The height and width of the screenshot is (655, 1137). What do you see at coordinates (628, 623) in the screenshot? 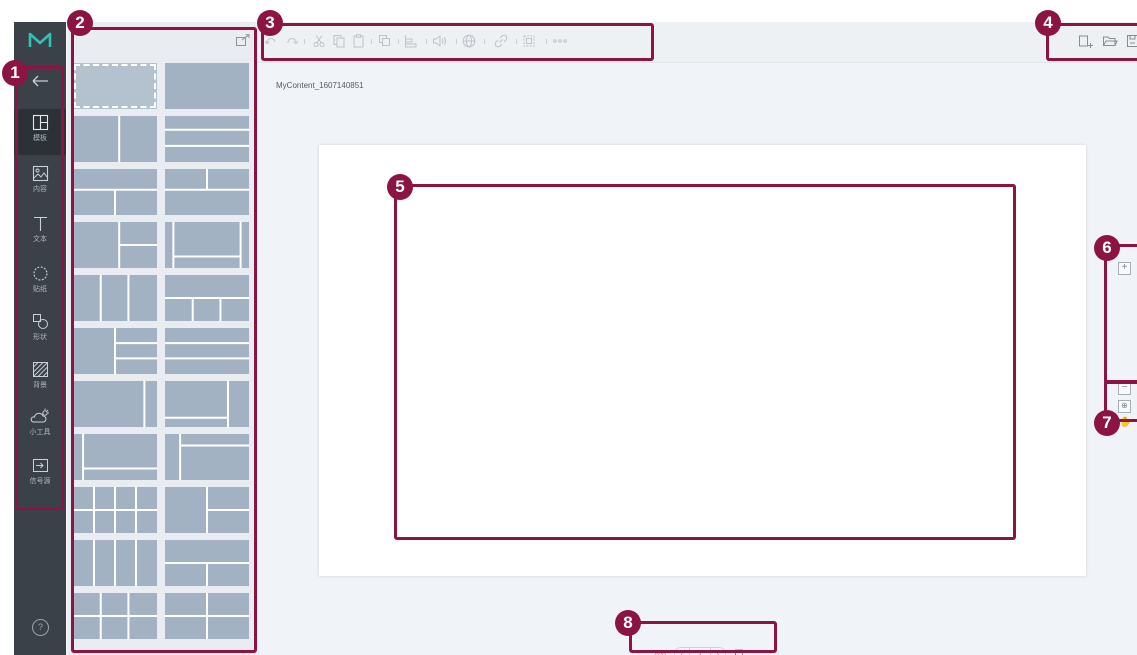
I see `callout-badge-8: 8` at bounding box center [628, 623].